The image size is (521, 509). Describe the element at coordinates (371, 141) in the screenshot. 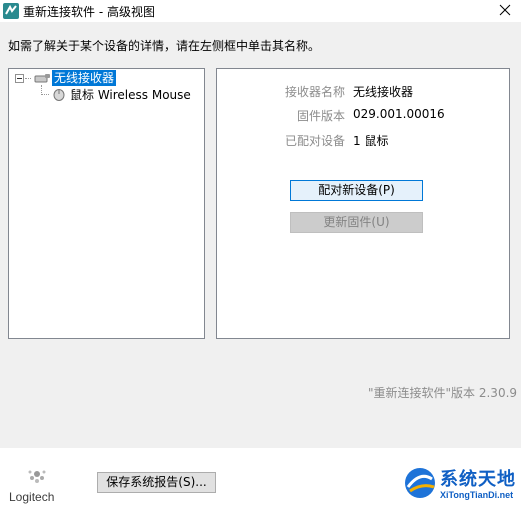

I see `paired-devices-value: 1 鼠标` at that location.